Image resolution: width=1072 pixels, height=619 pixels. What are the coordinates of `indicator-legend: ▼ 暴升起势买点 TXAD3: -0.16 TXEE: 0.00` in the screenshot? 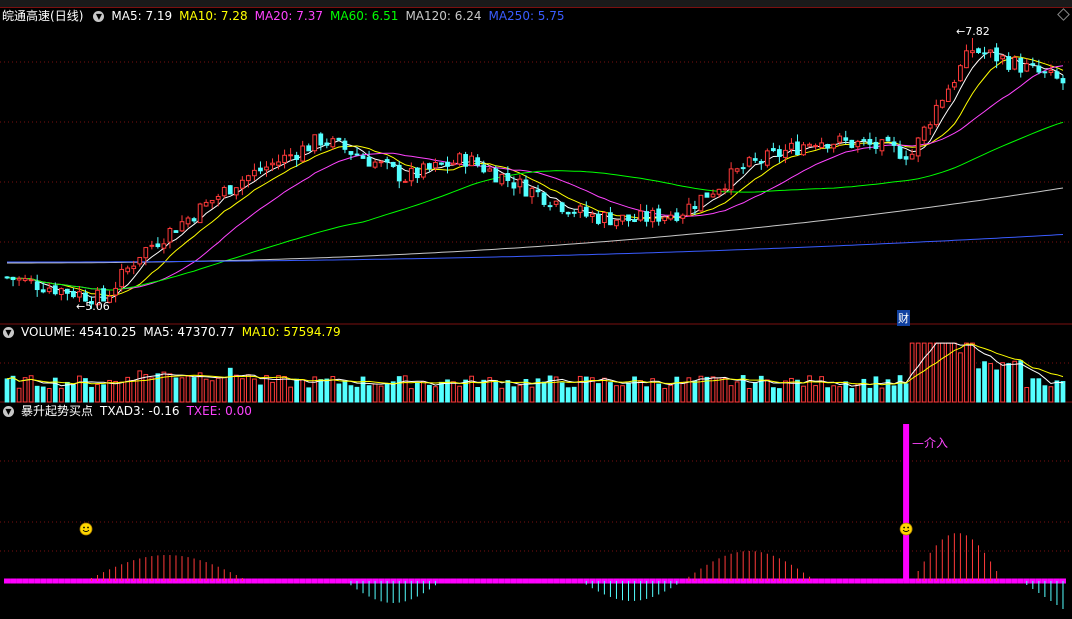 It's located at (129, 411).